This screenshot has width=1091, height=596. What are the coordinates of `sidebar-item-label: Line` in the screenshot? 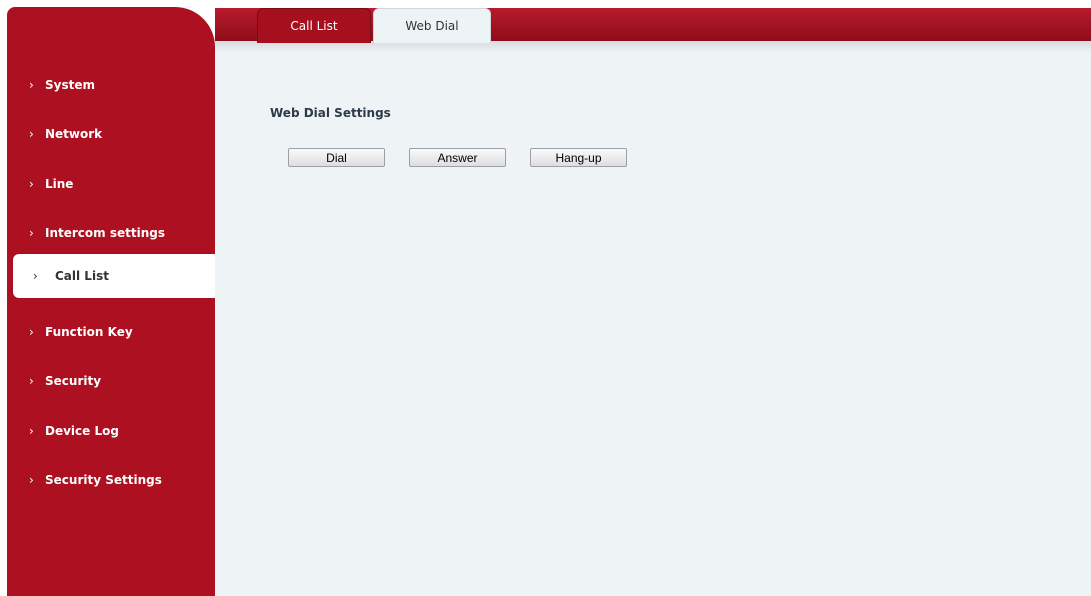 It's located at (59, 184).